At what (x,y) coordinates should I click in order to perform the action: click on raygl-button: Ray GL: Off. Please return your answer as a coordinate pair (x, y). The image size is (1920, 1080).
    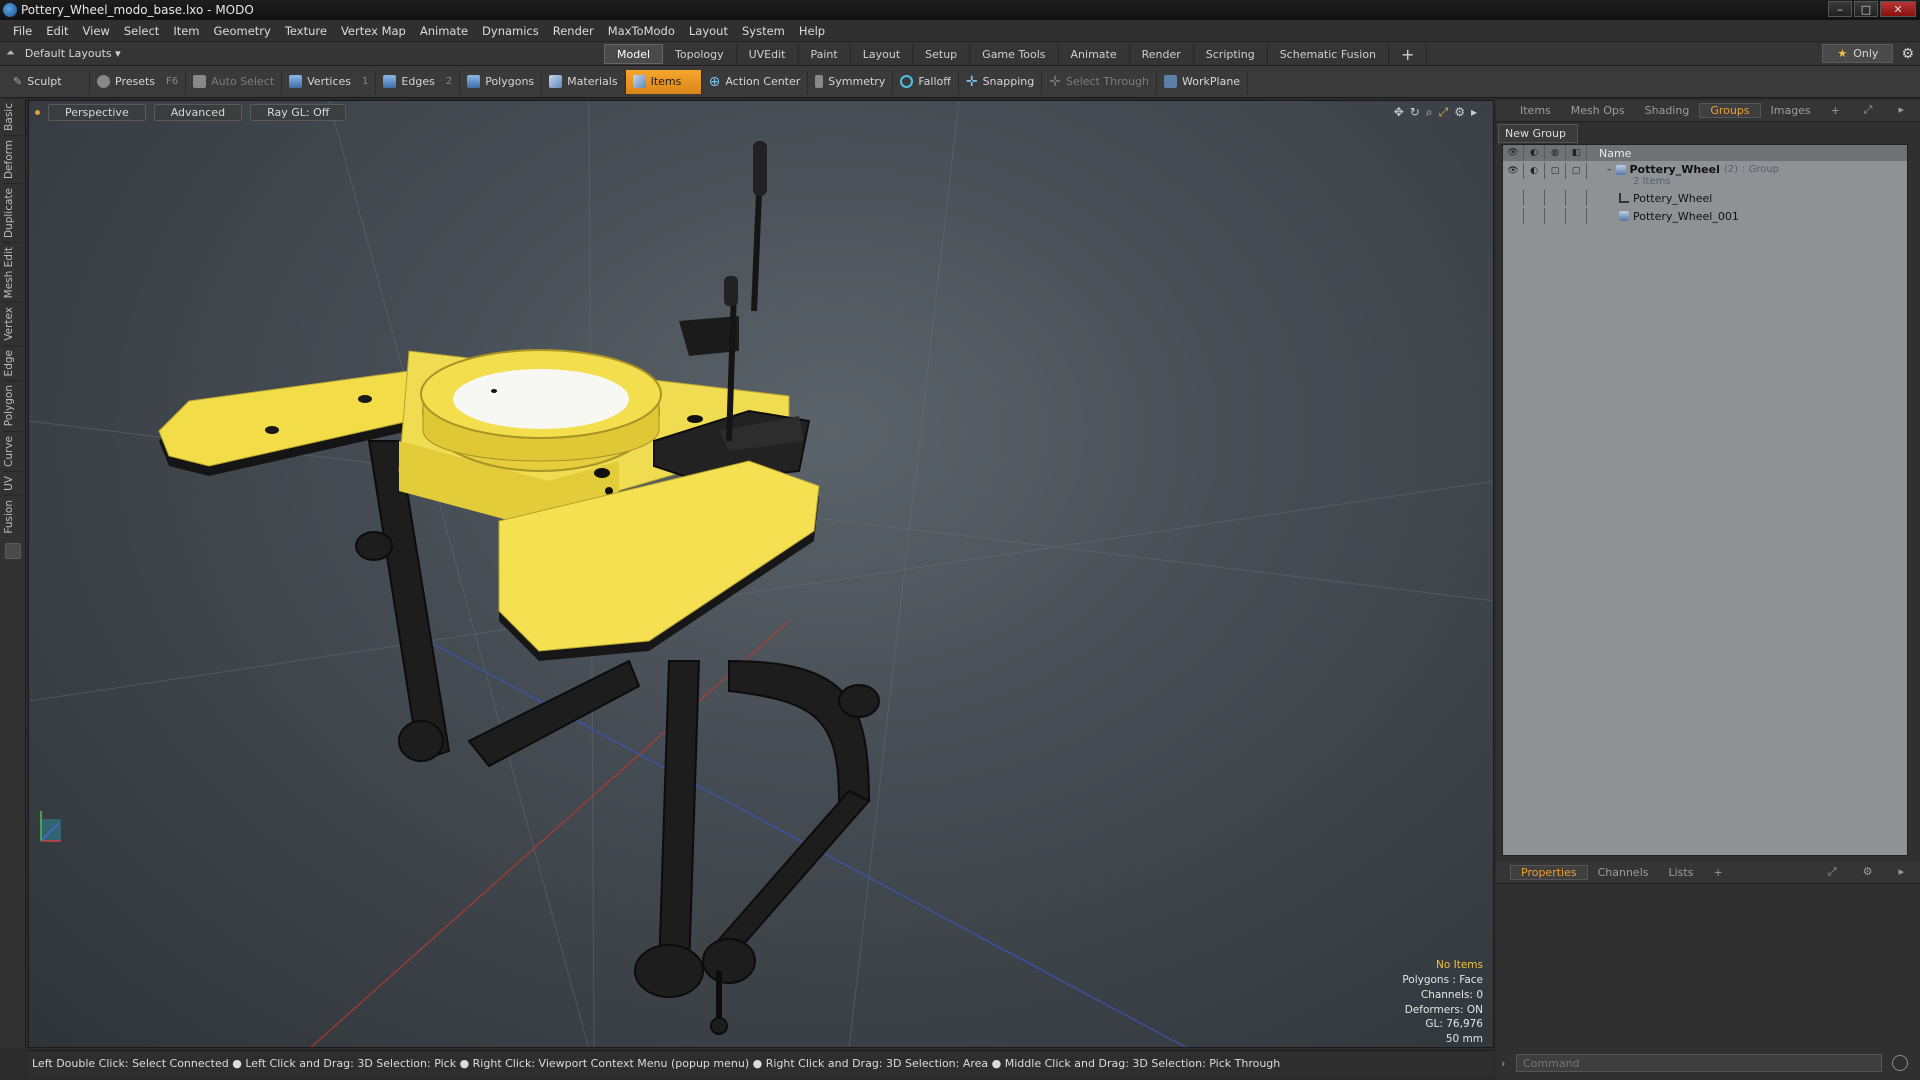
    Looking at the image, I should click on (298, 112).